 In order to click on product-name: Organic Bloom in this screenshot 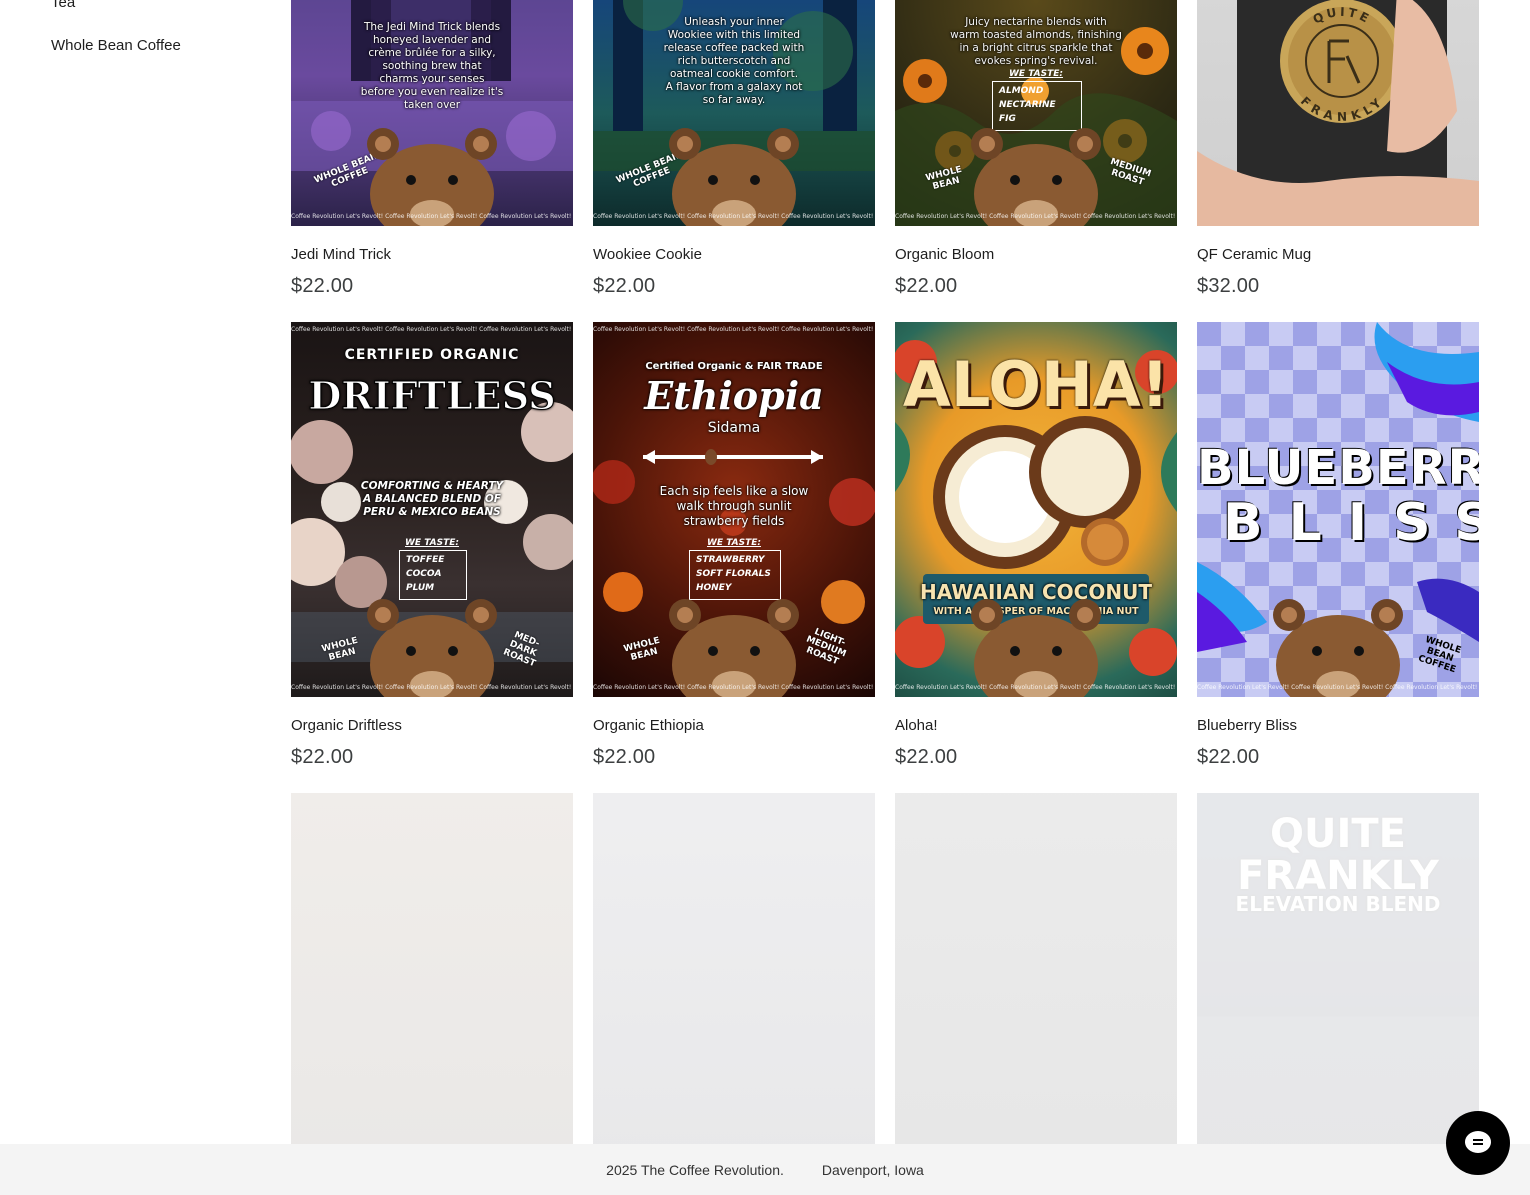, I will do `click(1036, 255)`.